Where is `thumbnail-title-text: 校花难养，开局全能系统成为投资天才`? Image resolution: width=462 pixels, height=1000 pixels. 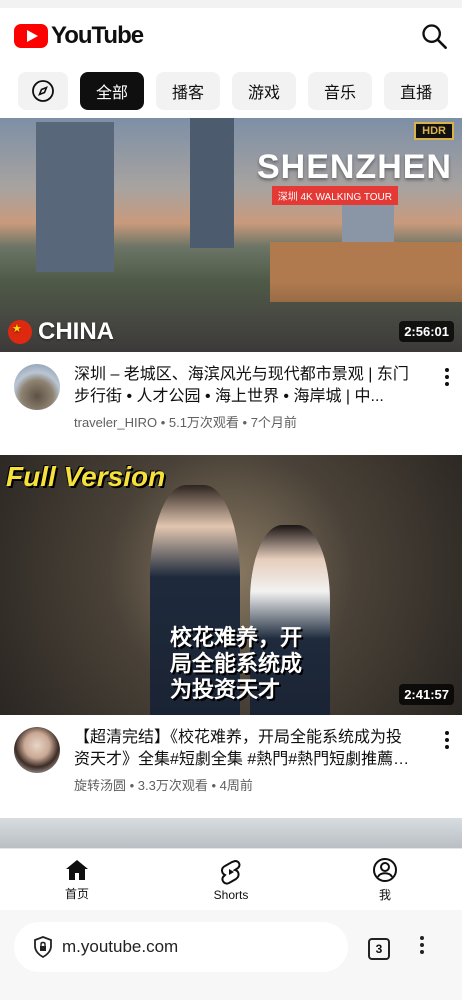
thumbnail-title-text: 校花难养，开局全能系统成为投资天才 is located at coordinates (236, 663).